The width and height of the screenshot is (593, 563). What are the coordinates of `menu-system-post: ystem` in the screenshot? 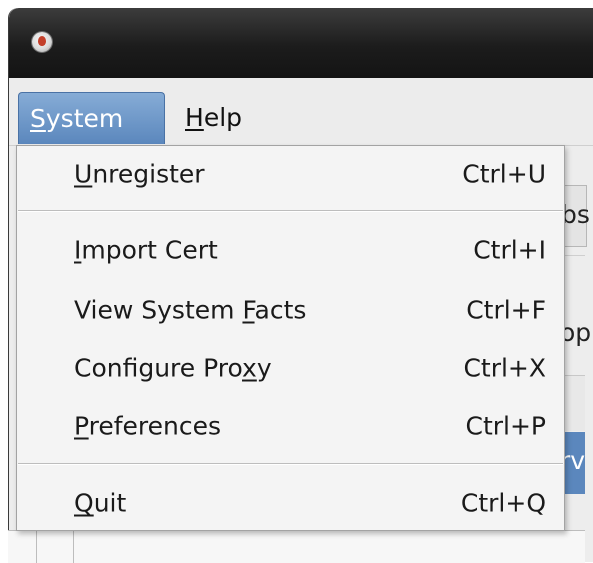 It's located at (84, 118).